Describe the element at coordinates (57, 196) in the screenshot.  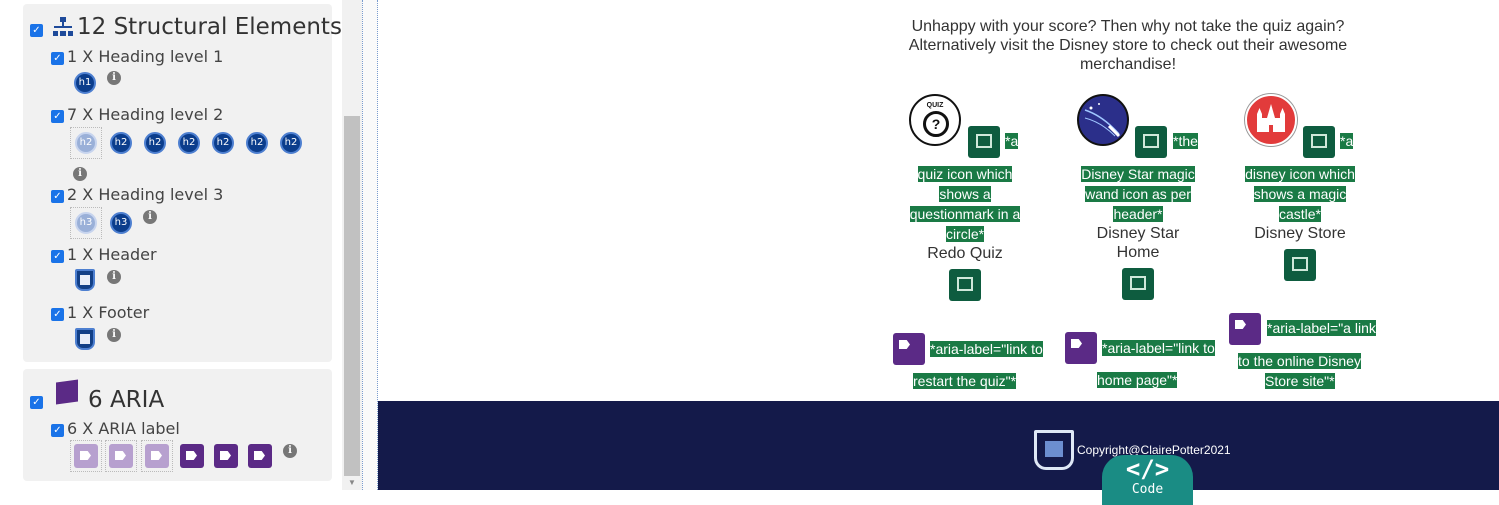
I see `heading3-checkbox: ✓` at that location.